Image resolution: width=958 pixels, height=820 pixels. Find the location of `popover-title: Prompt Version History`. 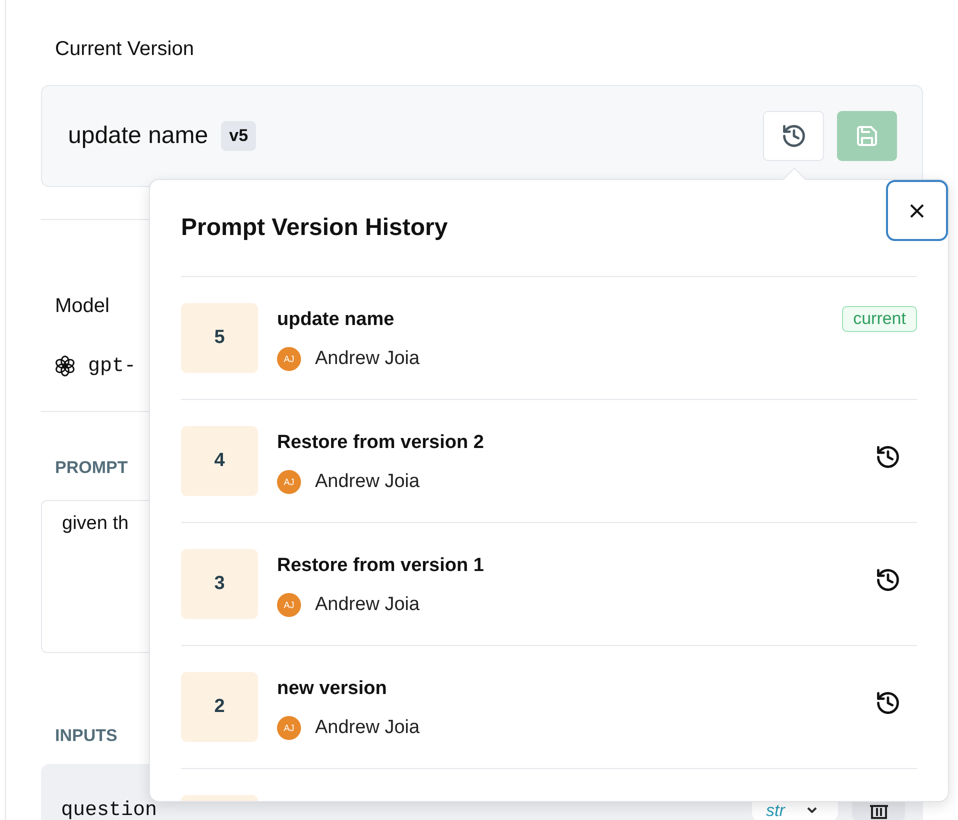

popover-title: Prompt Version History is located at coordinates (315, 228).